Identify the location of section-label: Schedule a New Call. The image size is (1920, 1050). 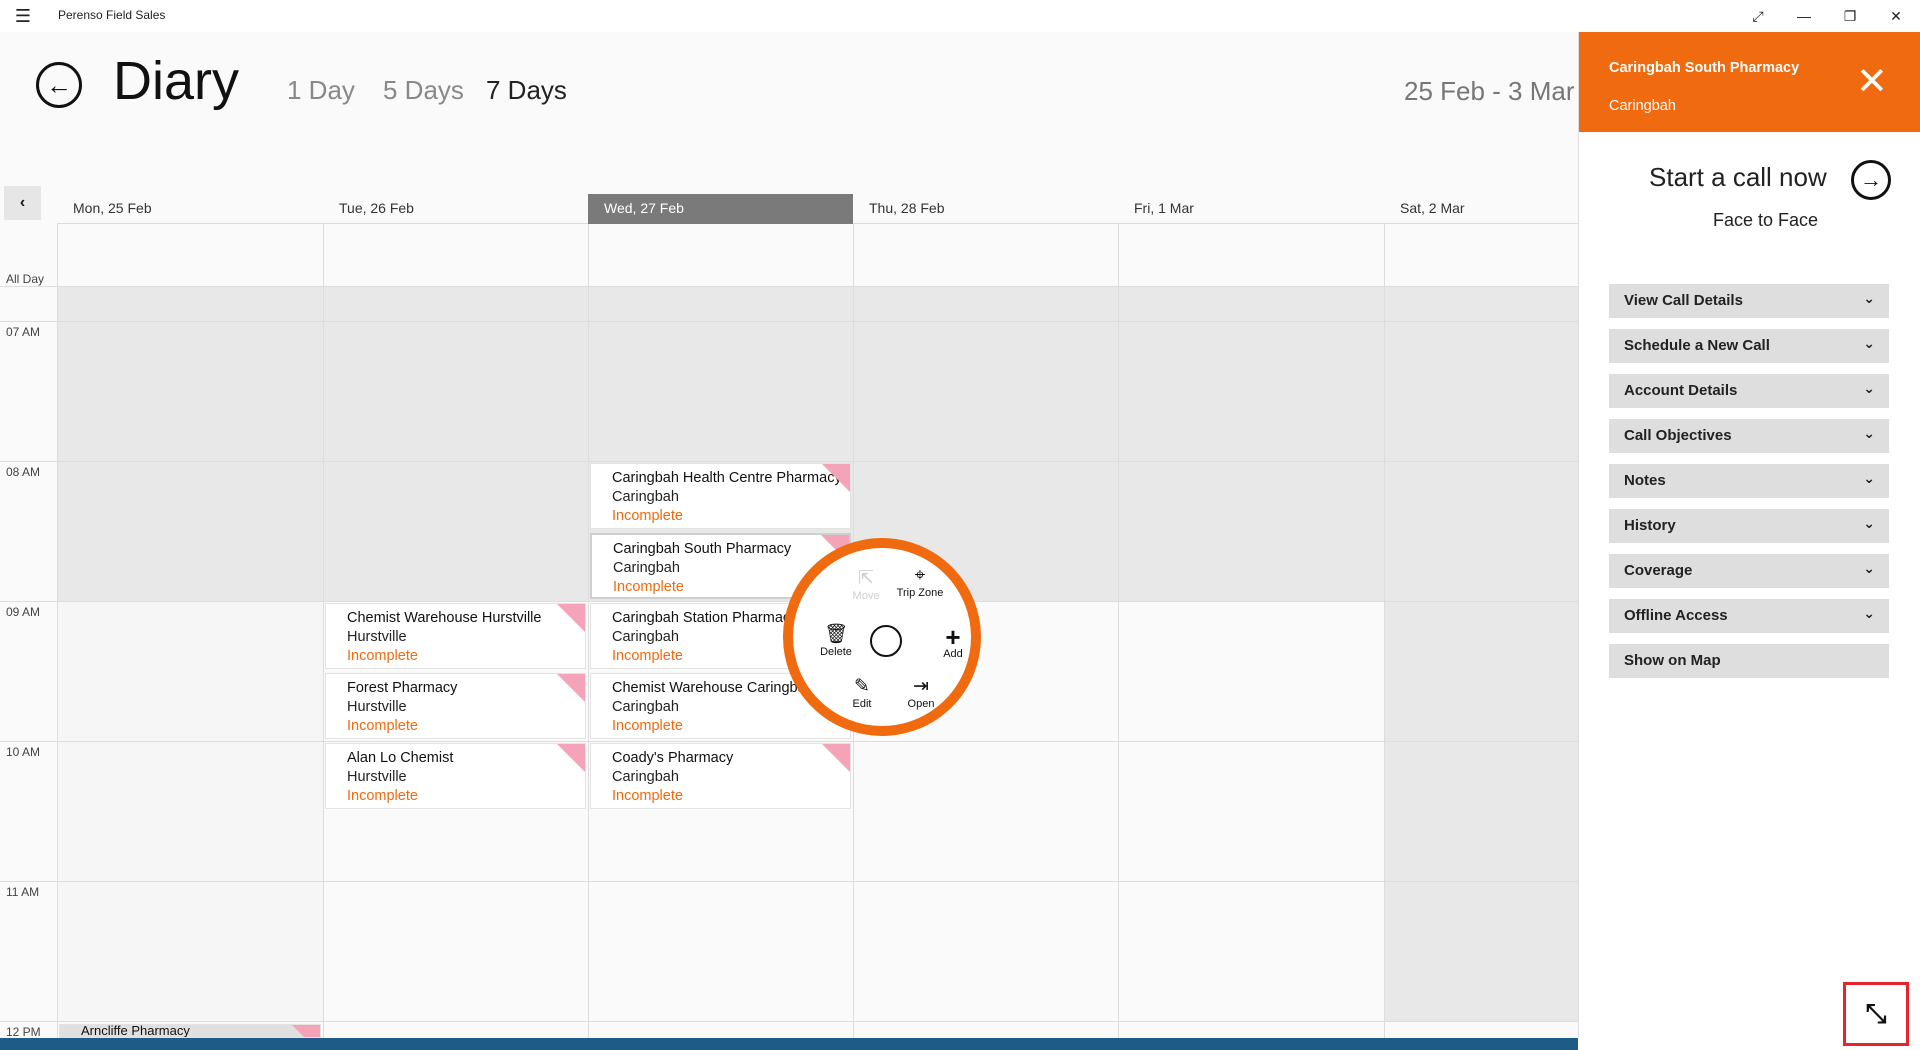
(1697, 345).